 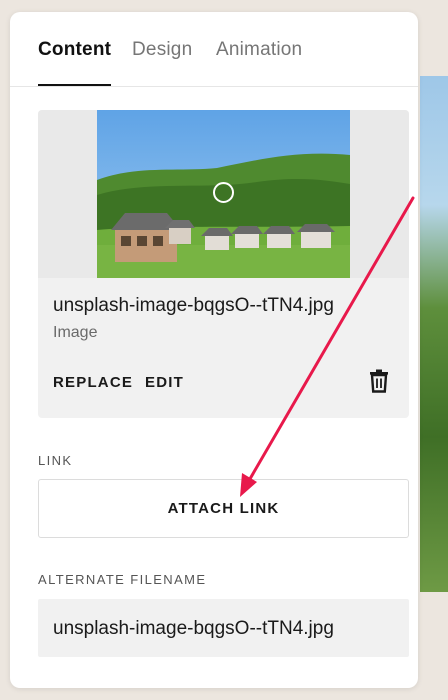 I want to click on link-section-label: LINK, so click(x=55, y=460).